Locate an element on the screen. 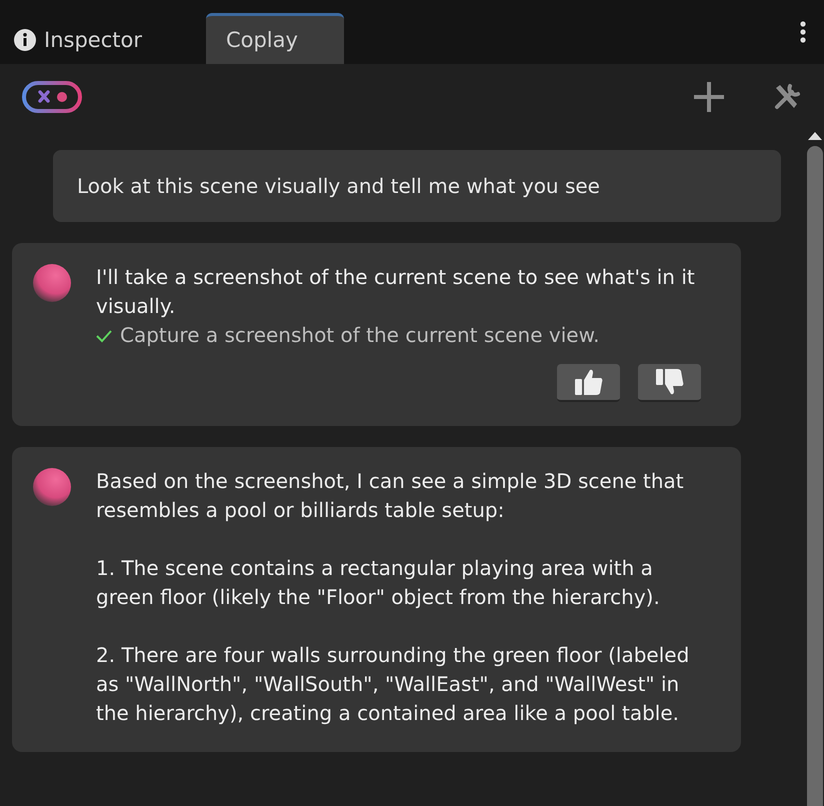 The width and height of the screenshot is (824, 806). thumbs-up-button is located at coordinates (588, 383).